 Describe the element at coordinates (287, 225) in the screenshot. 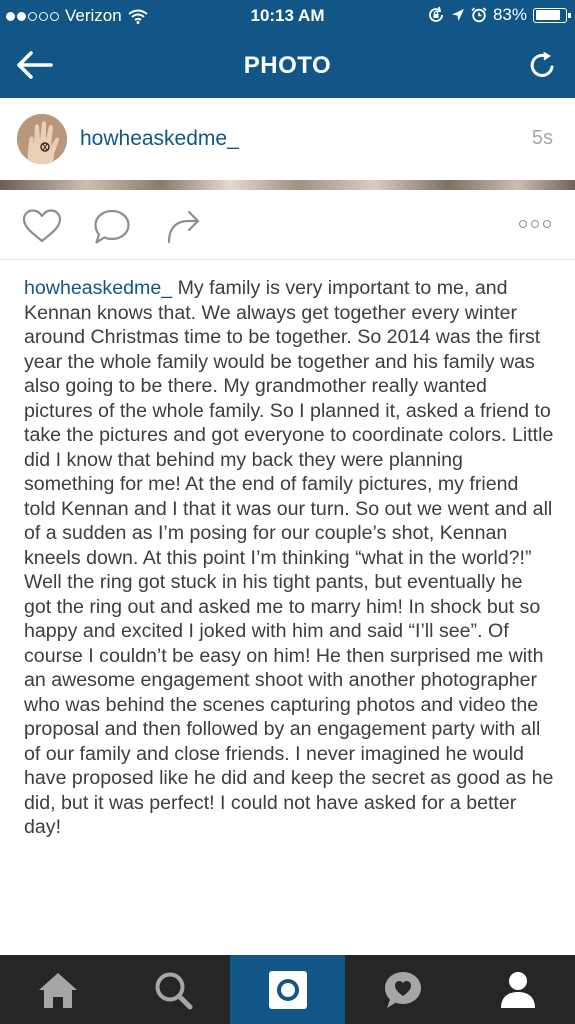

I see `post-actions` at that location.